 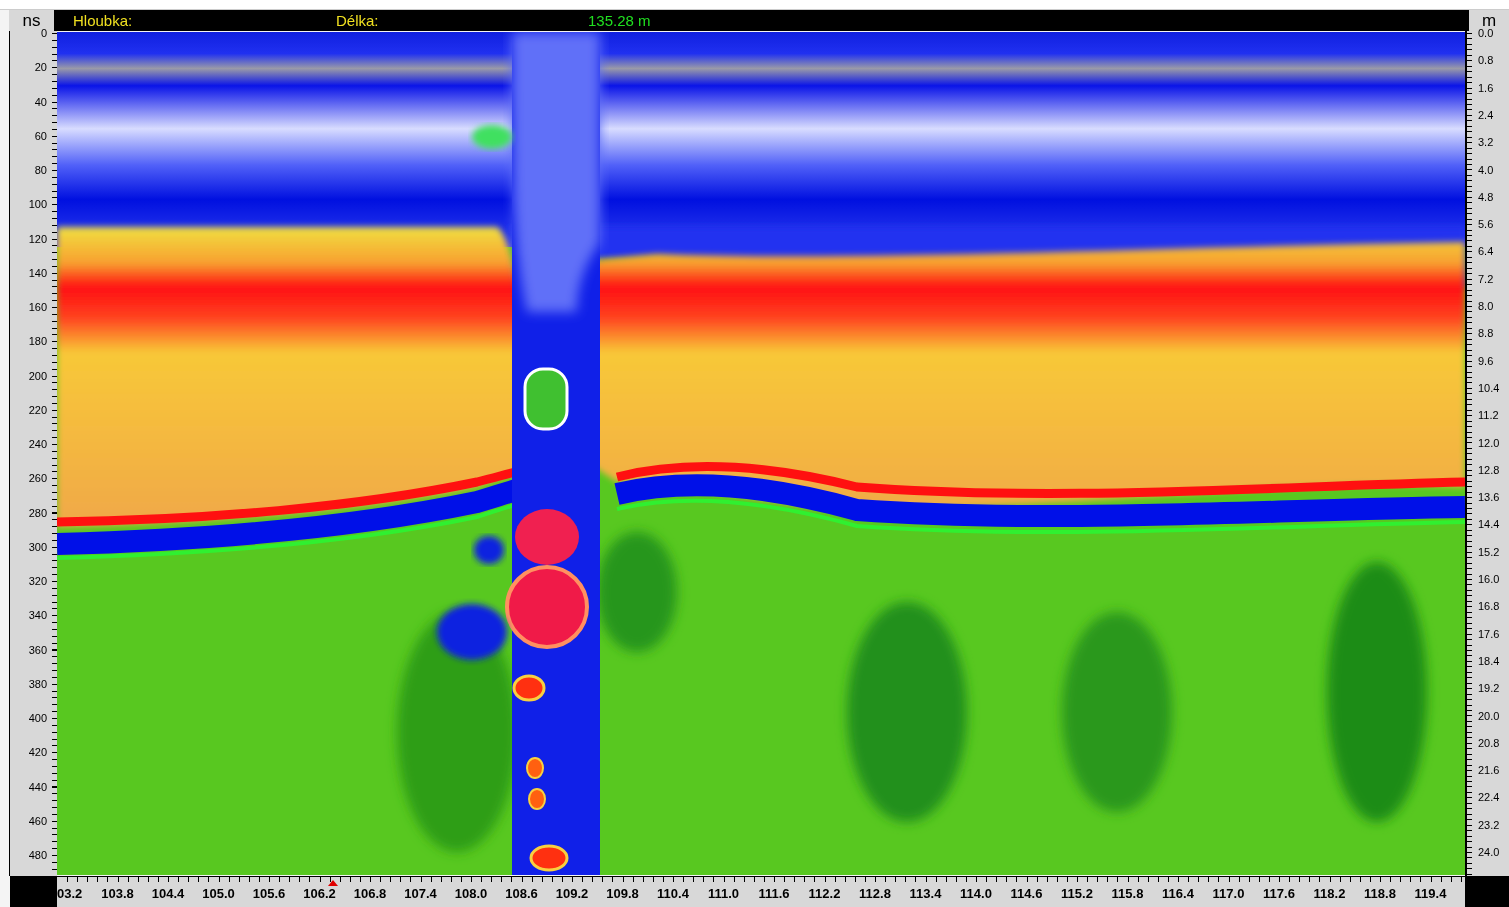 What do you see at coordinates (925, 893) in the screenshot?
I see `axis-tick-label: 113.4` at bounding box center [925, 893].